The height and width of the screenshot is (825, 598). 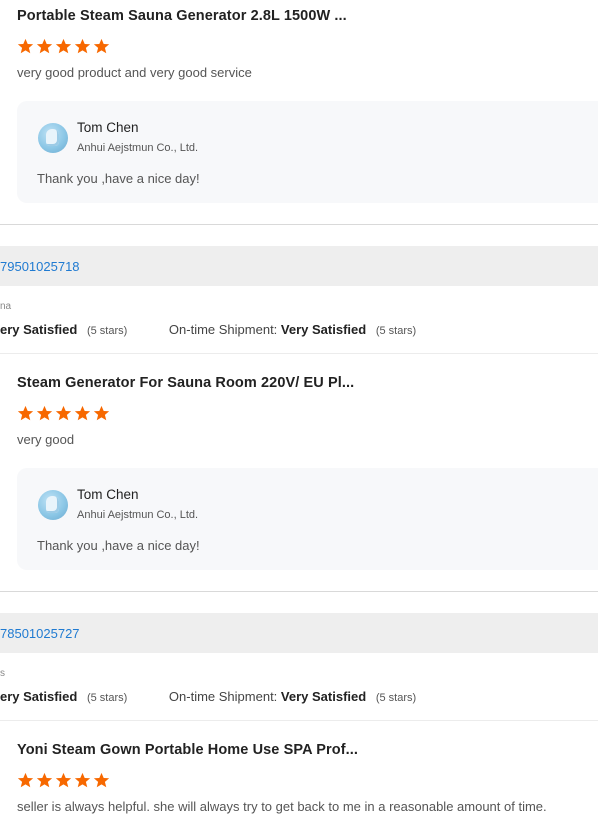 What do you see at coordinates (6, 306) in the screenshot?
I see `buyer-country: na` at bounding box center [6, 306].